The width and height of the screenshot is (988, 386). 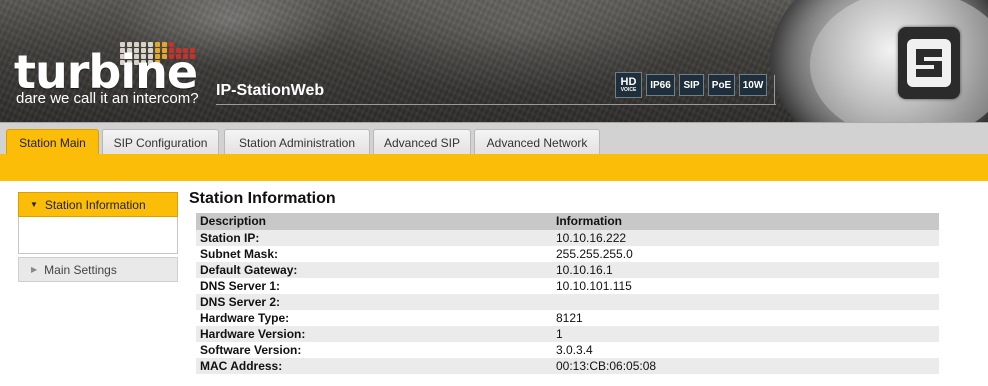 I want to click on hd-voice-badge: HD VOICE, so click(x=628, y=85).